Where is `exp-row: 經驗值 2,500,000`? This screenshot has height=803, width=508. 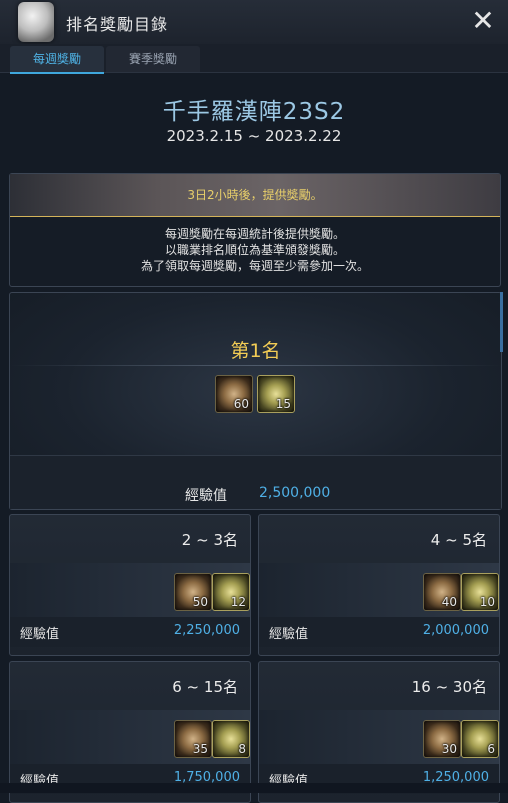 exp-row: 經驗值 2,500,000 is located at coordinates (255, 482).